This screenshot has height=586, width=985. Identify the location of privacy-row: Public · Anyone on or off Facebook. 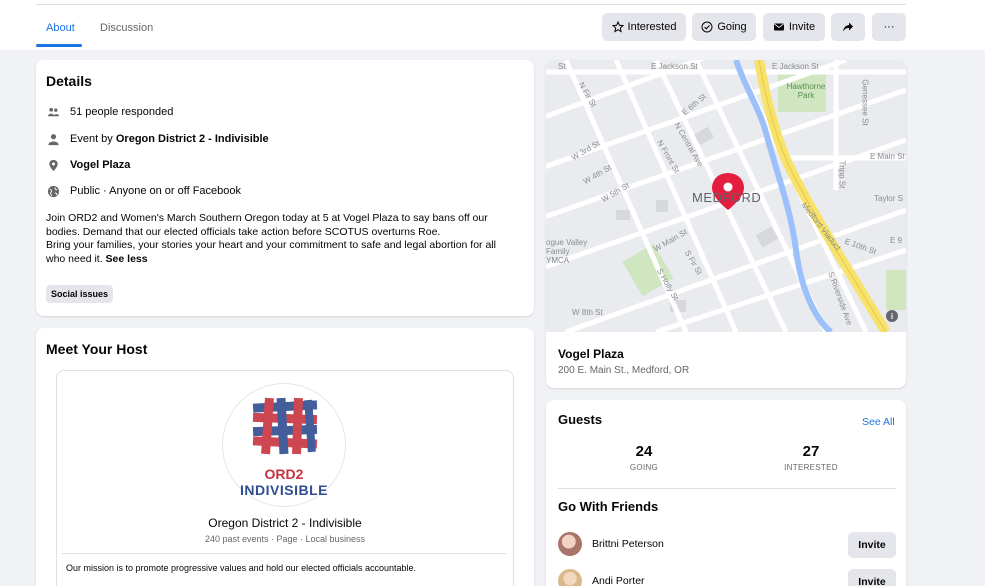
(143, 191).